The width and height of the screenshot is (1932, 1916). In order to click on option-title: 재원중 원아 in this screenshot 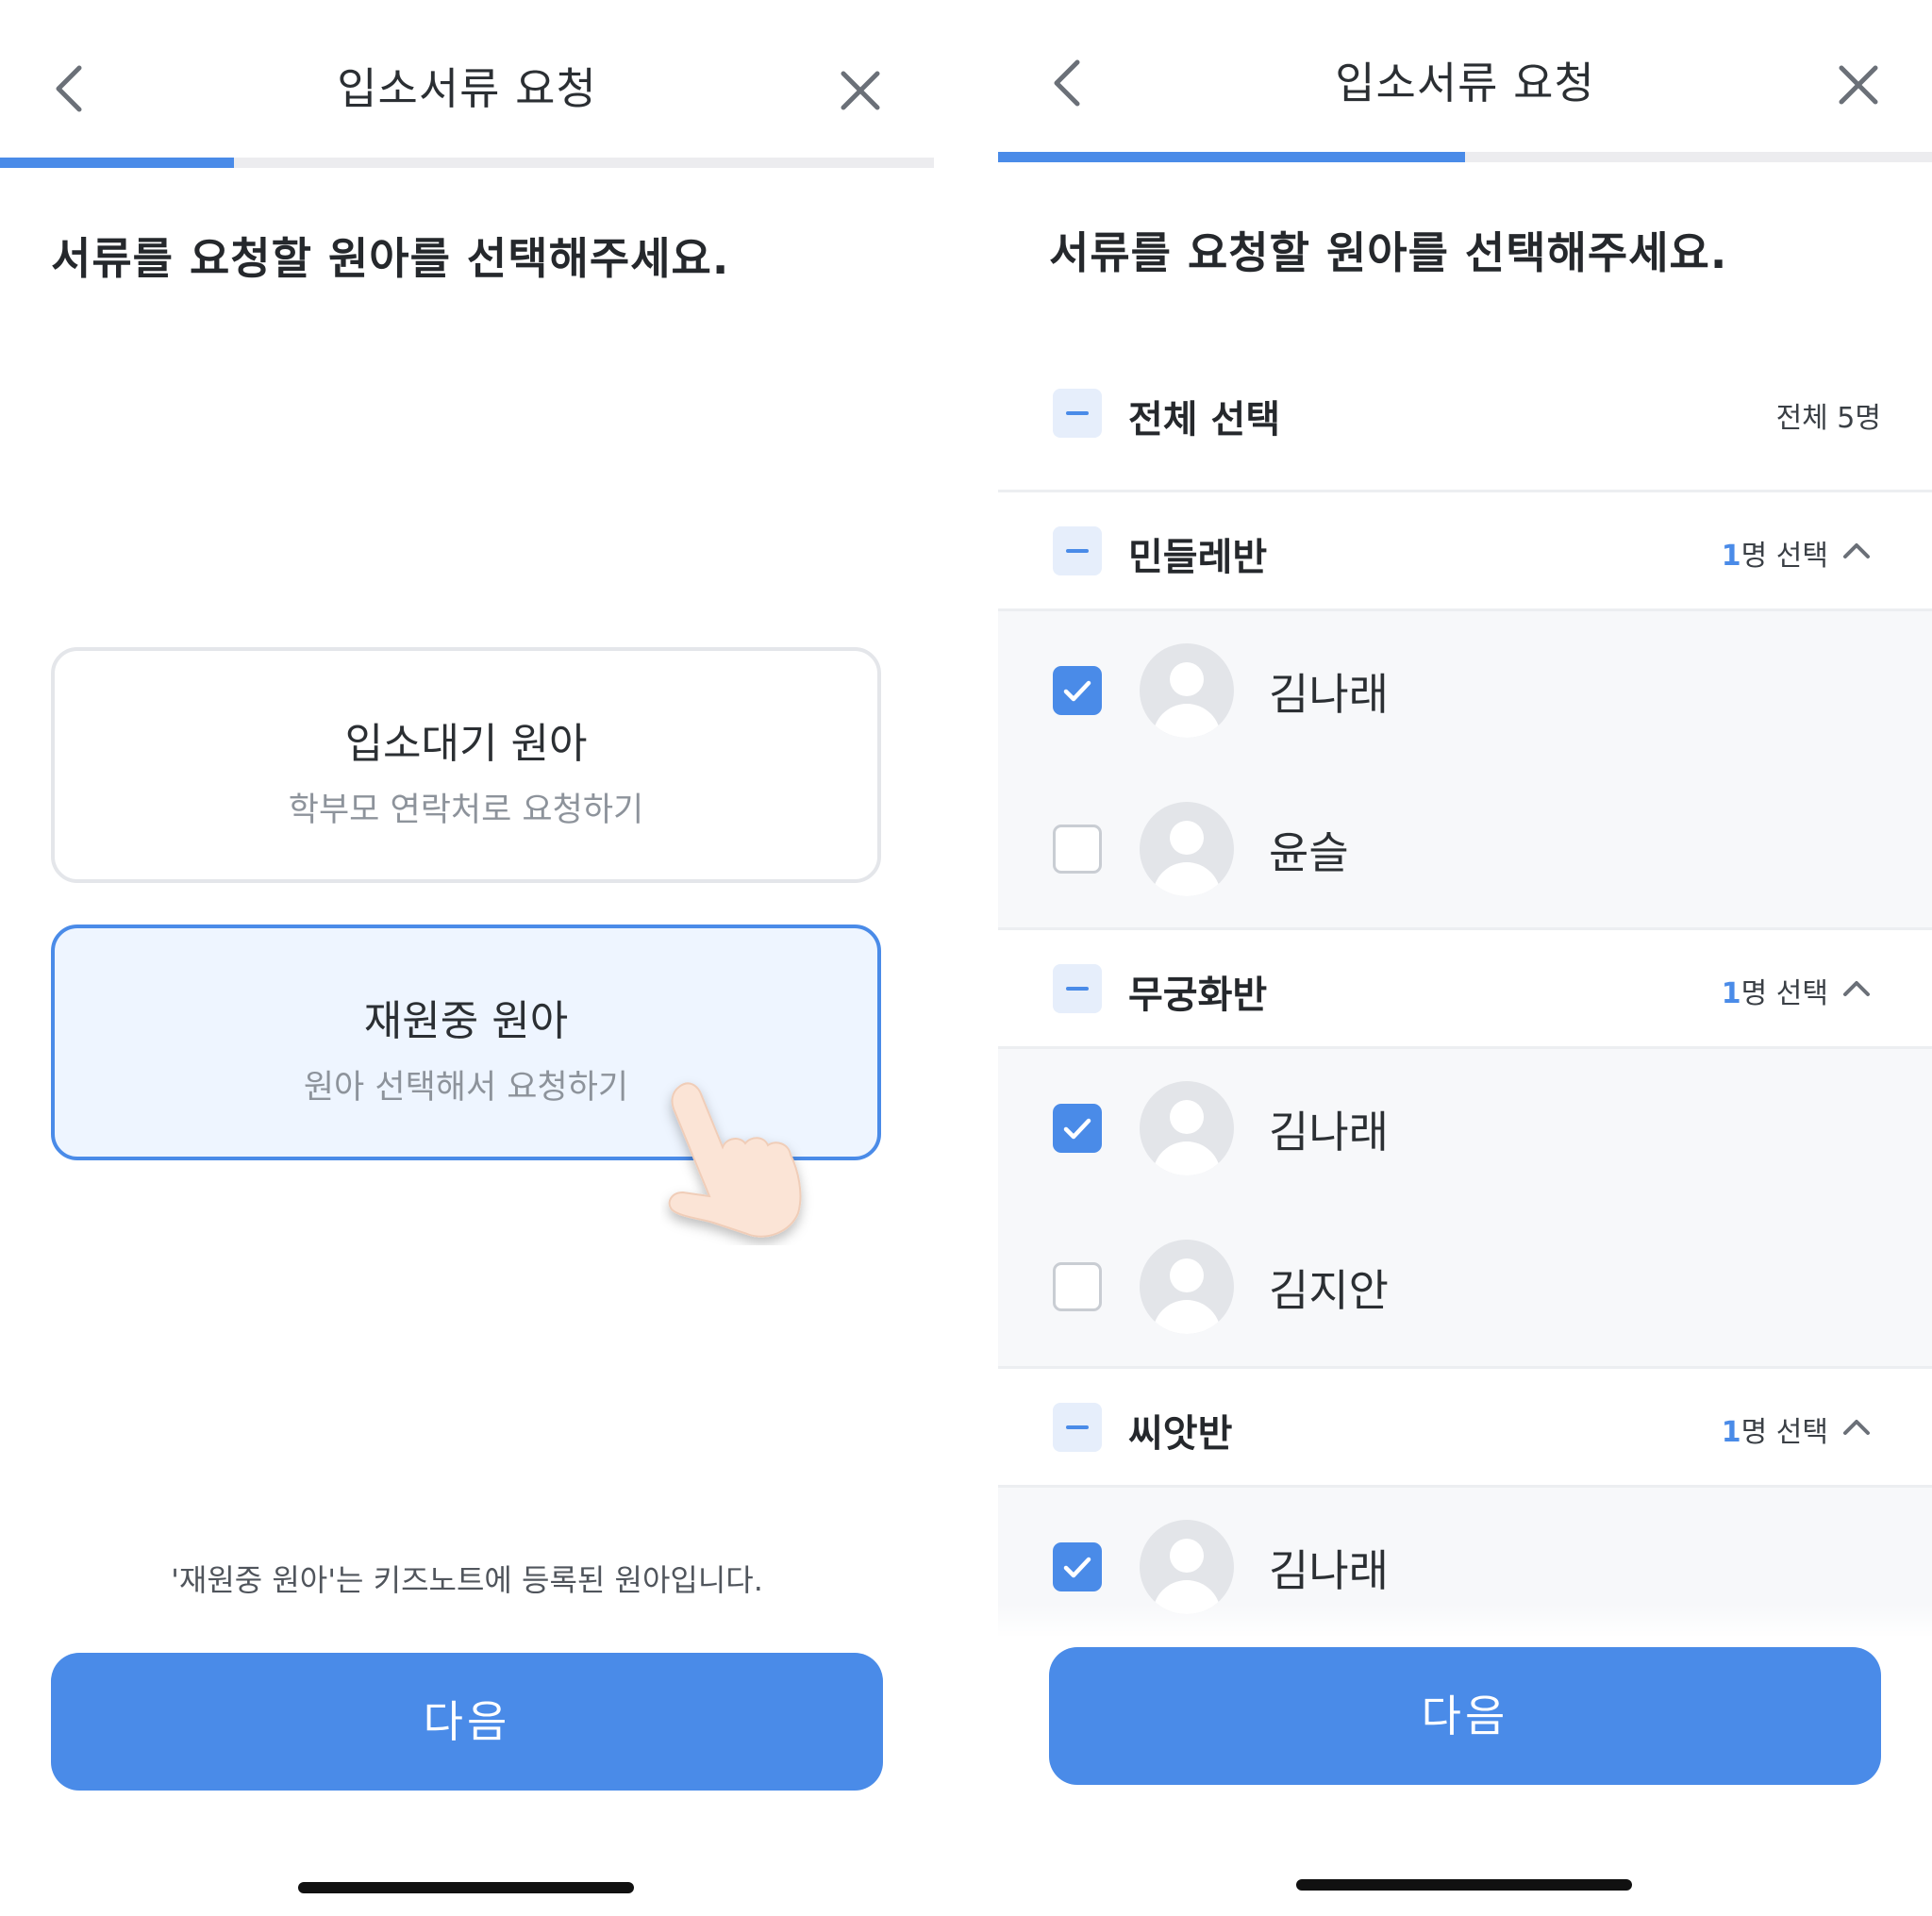, I will do `click(466, 1021)`.